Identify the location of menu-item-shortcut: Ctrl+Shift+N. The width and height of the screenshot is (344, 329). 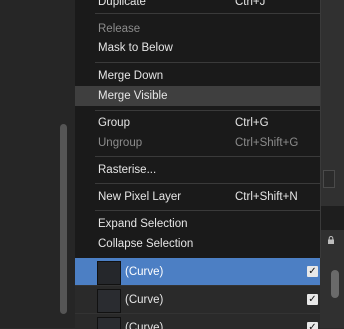
(266, 197).